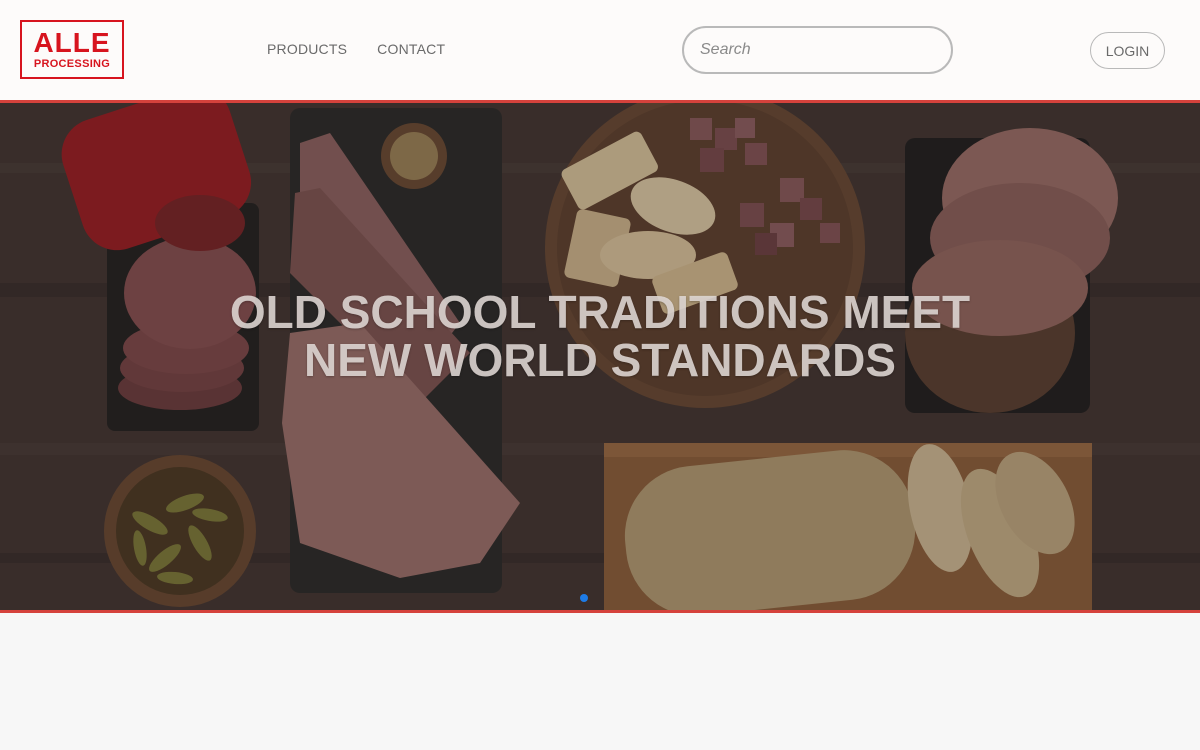 The height and width of the screenshot is (750, 1200). Describe the element at coordinates (307, 49) in the screenshot. I see `nav-link-products: PRODUCTS` at that location.